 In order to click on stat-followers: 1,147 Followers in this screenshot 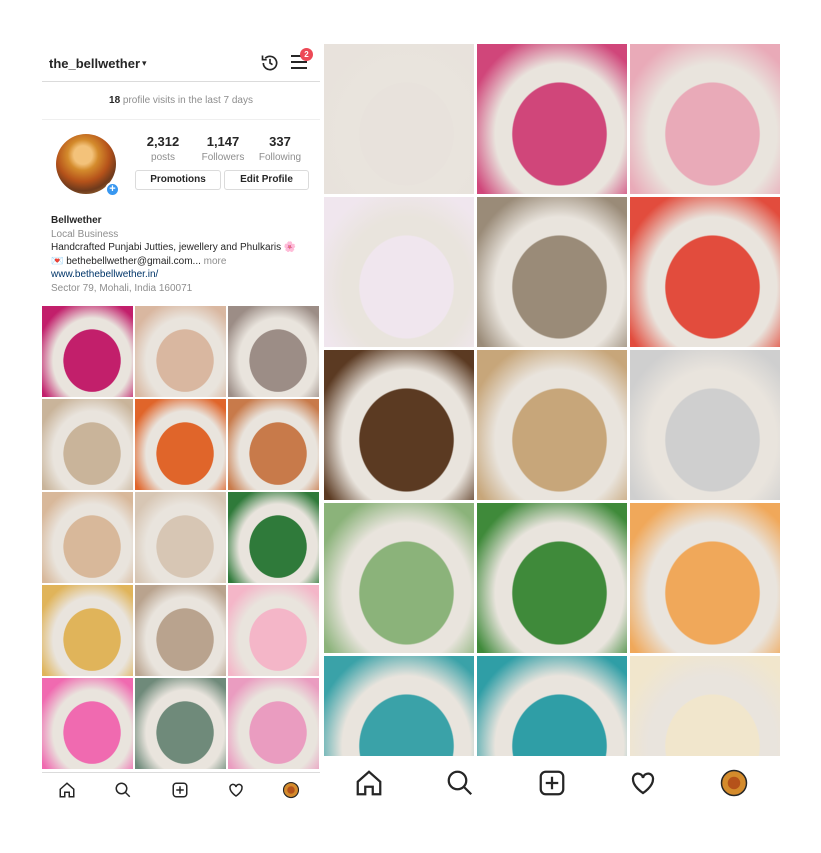, I will do `click(223, 148)`.